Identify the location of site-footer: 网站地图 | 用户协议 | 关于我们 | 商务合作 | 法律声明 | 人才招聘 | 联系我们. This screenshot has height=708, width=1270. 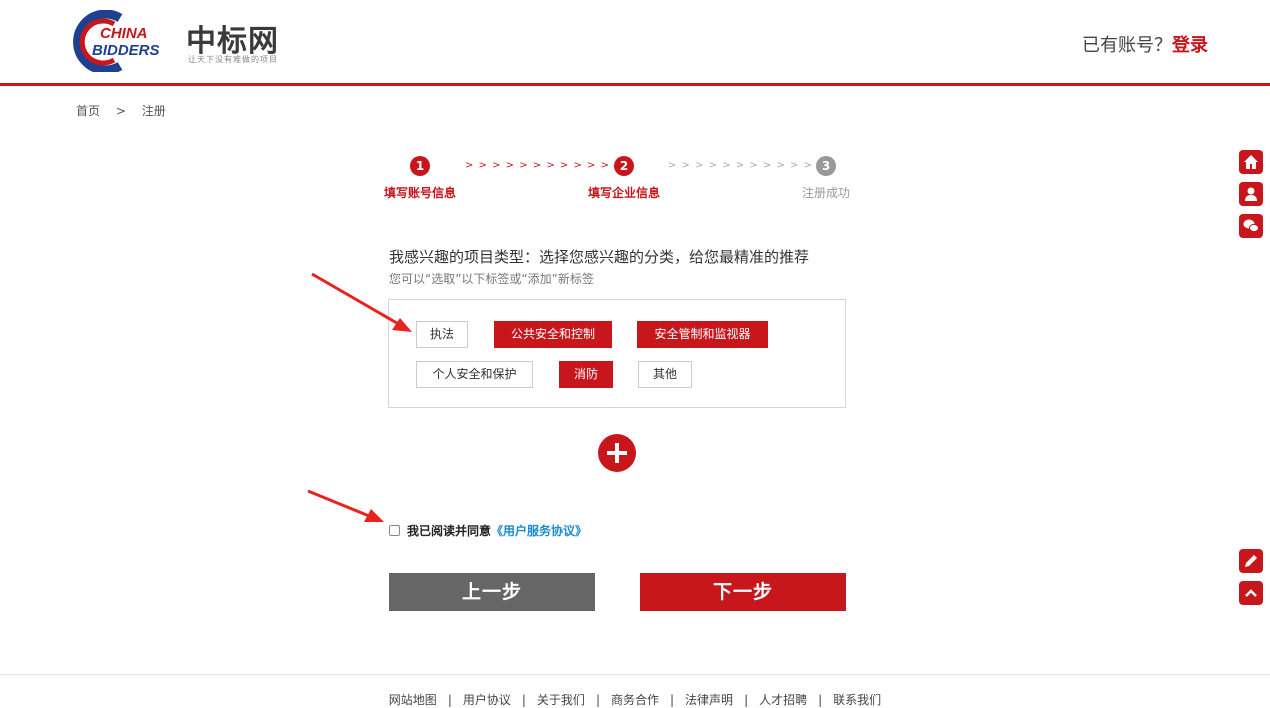
(635, 691).